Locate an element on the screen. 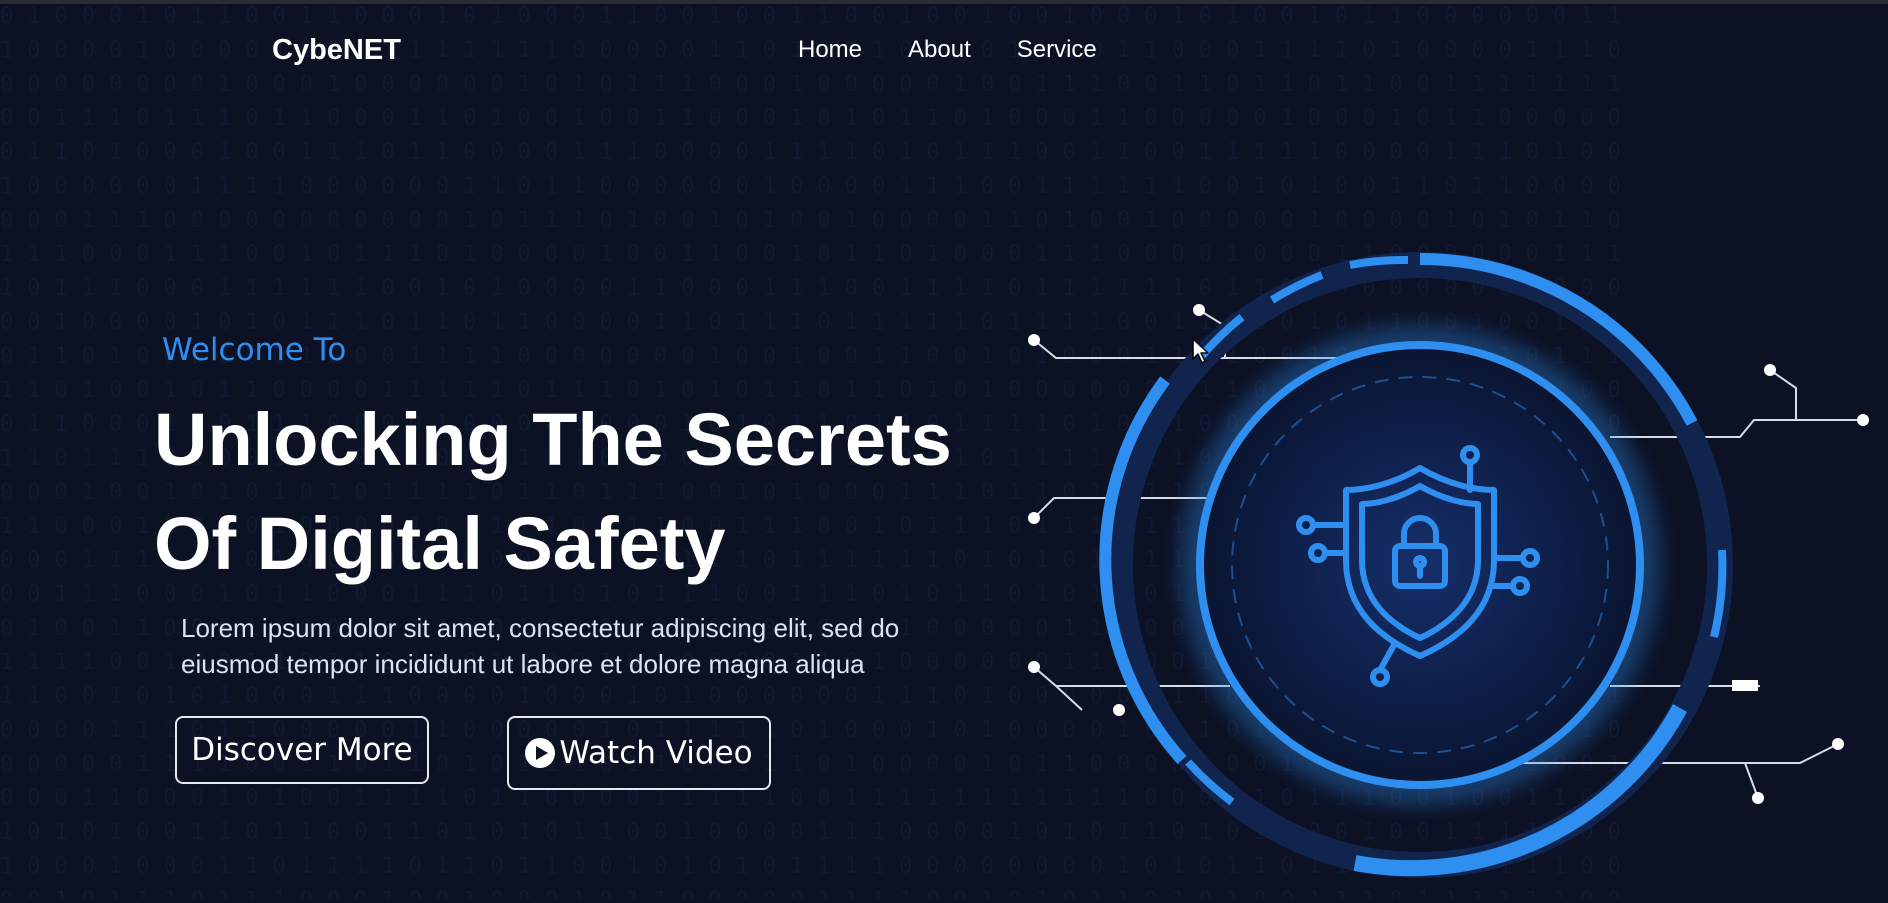 Image resolution: width=1888 pixels, height=903 pixels. discover-more-button: Discover More is located at coordinates (302, 750).